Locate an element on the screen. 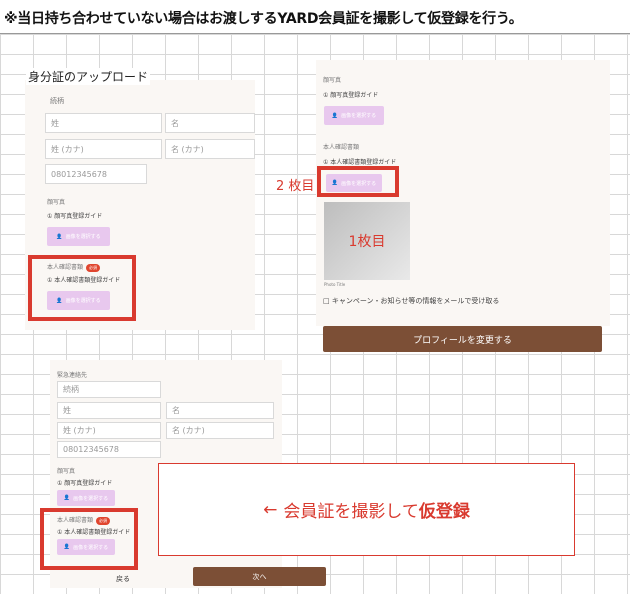 The image size is (630, 594). nickname-label: 続柄 is located at coordinates (57, 101).